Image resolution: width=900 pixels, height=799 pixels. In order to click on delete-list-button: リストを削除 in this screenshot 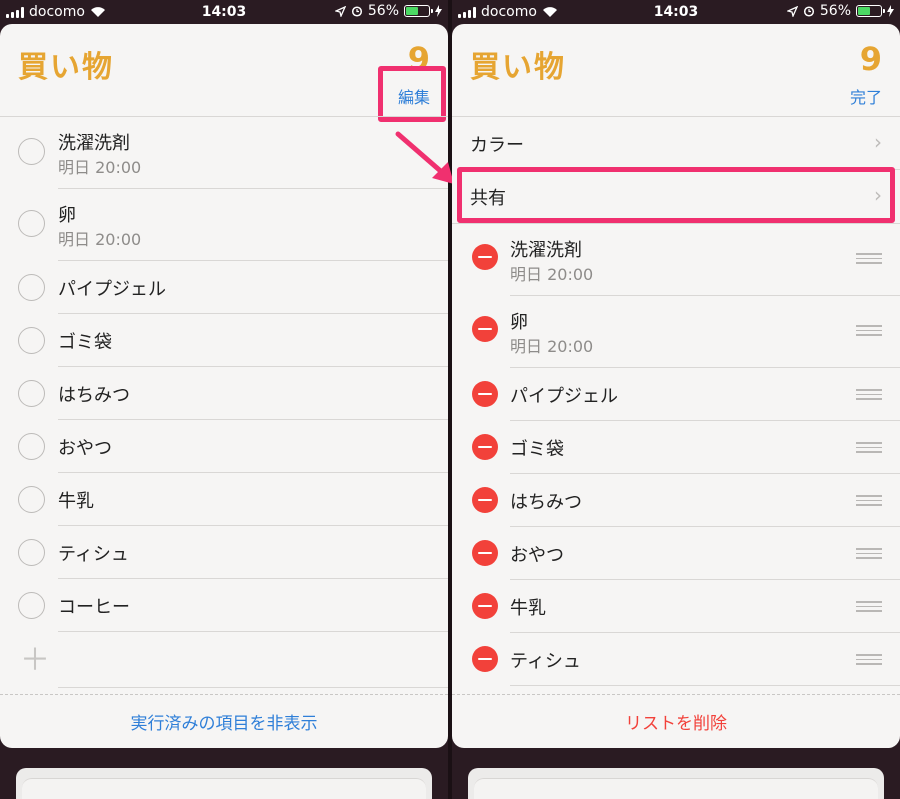, I will do `click(676, 721)`.